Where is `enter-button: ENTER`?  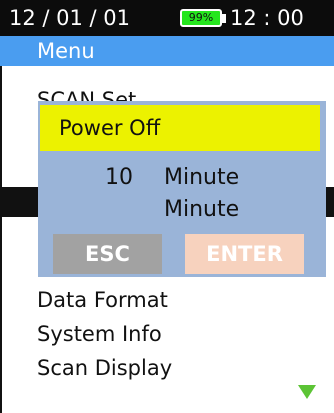 enter-button: ENTER is located at coordinates (244, 254).